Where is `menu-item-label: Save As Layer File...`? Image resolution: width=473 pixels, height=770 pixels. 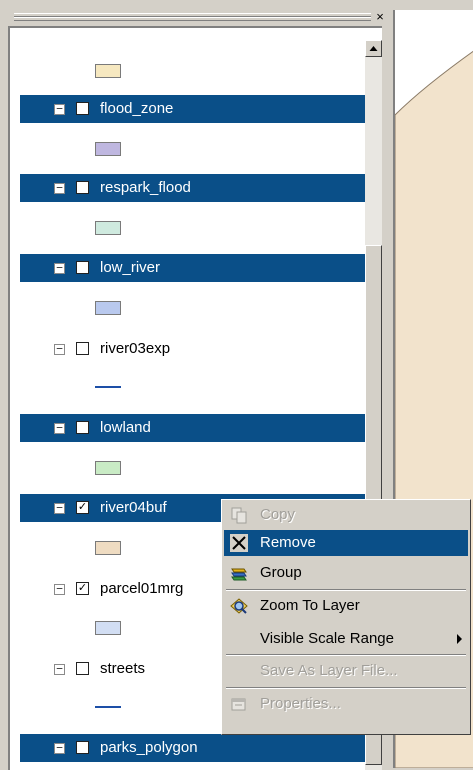 menu-item-label: Save As Layer File... is located at coordinates (329, 670).